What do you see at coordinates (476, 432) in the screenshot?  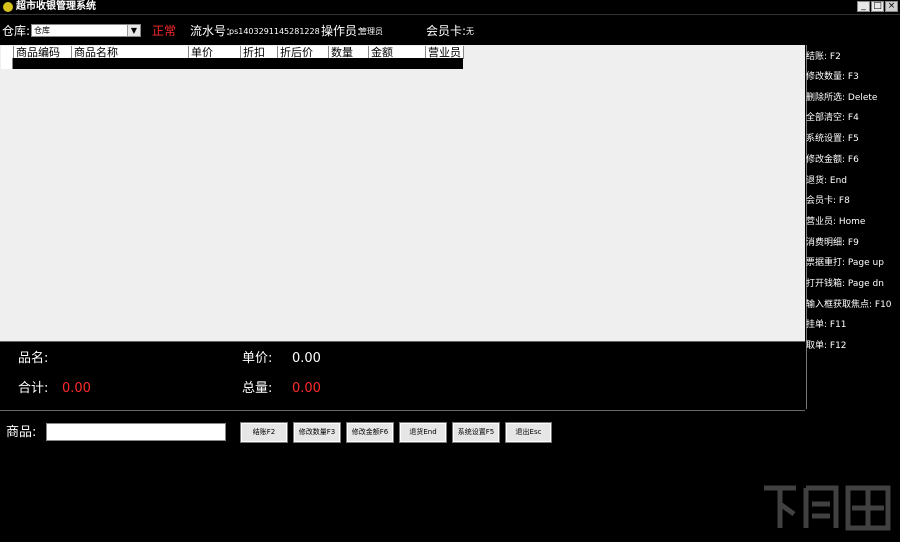 I see `settings-button: 系统设置F5` at bounding box center [476, 432].